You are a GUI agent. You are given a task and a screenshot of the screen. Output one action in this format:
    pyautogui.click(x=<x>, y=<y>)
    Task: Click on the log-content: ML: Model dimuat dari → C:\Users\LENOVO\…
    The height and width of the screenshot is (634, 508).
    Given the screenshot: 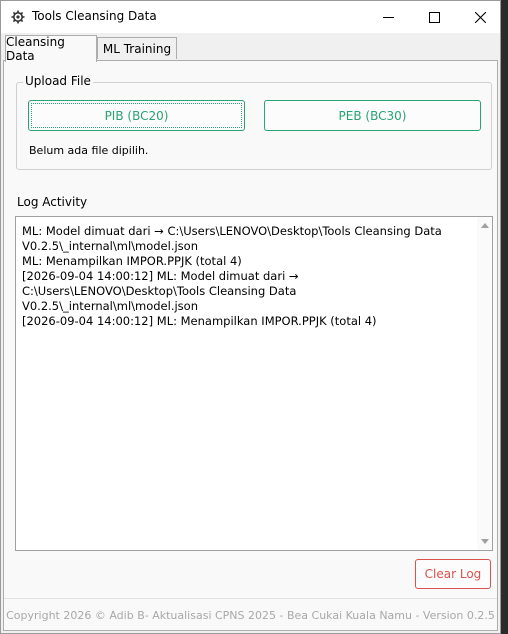 What is the action you would take?
    pyautogui.click(x=246, y=276)
    